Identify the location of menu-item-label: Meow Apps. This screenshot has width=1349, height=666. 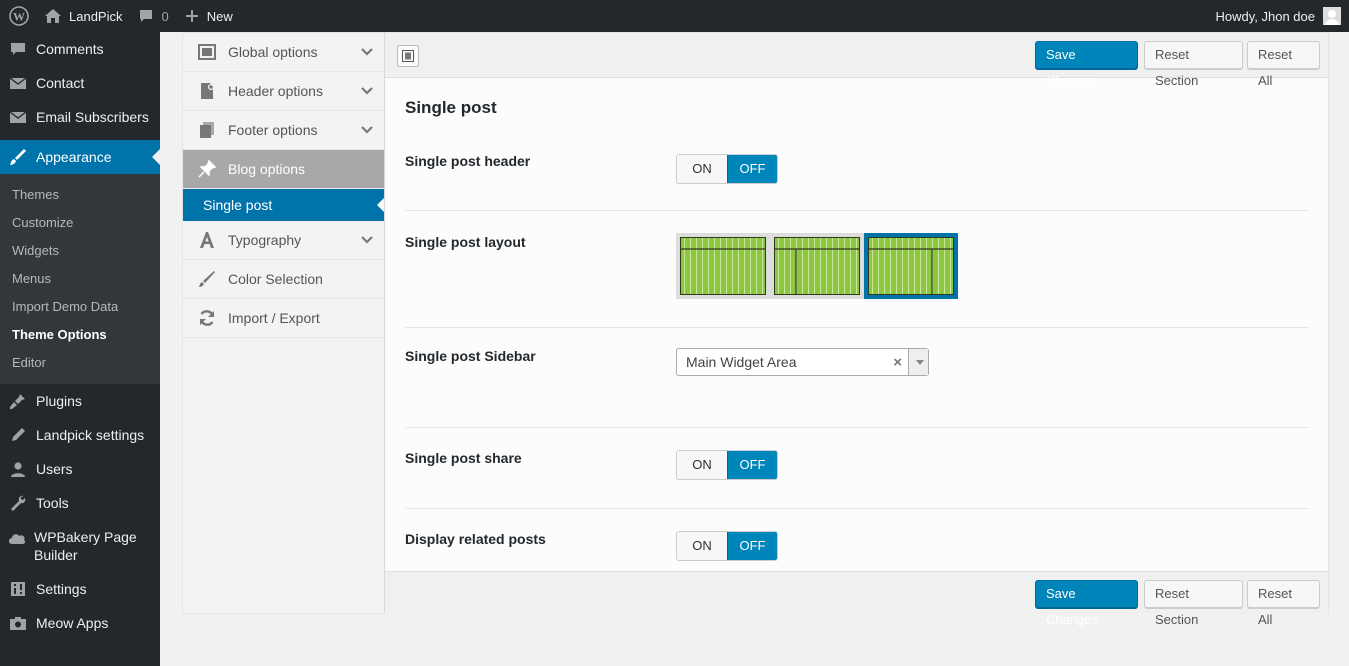
(72, 623).